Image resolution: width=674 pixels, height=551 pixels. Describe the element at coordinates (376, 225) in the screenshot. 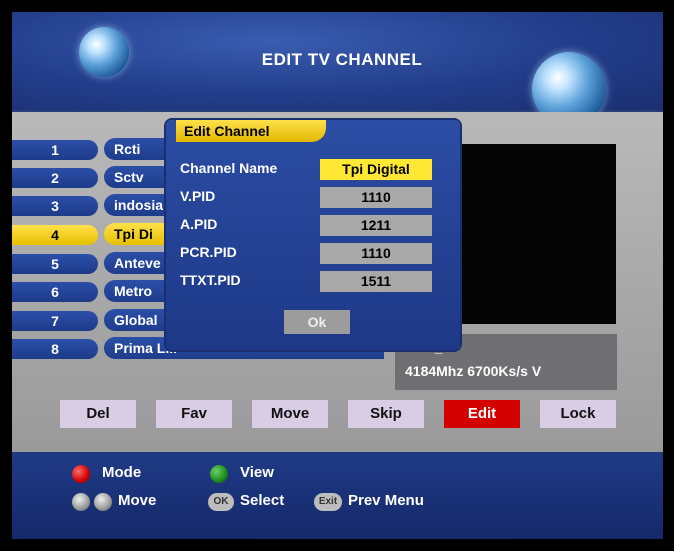

I see `apid-field: 1211` at that location.